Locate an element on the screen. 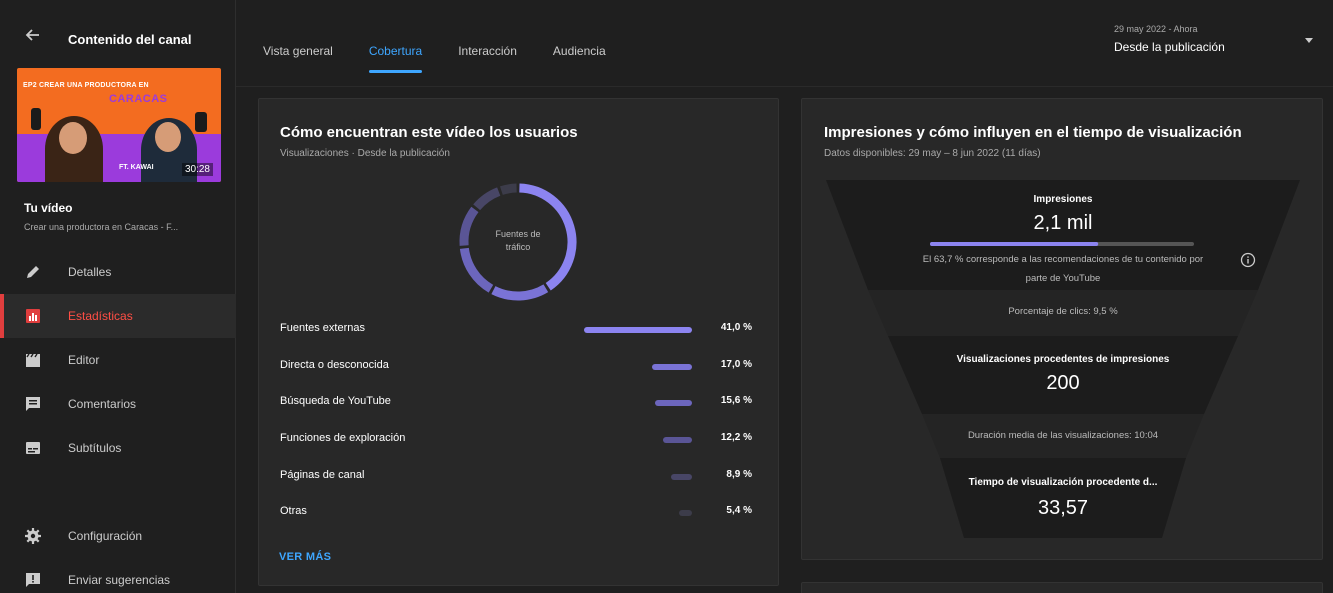 The height and width of the screenshot is (593, 1333). watch-time-value: 33,57 is located at coordinates (1063, 508).